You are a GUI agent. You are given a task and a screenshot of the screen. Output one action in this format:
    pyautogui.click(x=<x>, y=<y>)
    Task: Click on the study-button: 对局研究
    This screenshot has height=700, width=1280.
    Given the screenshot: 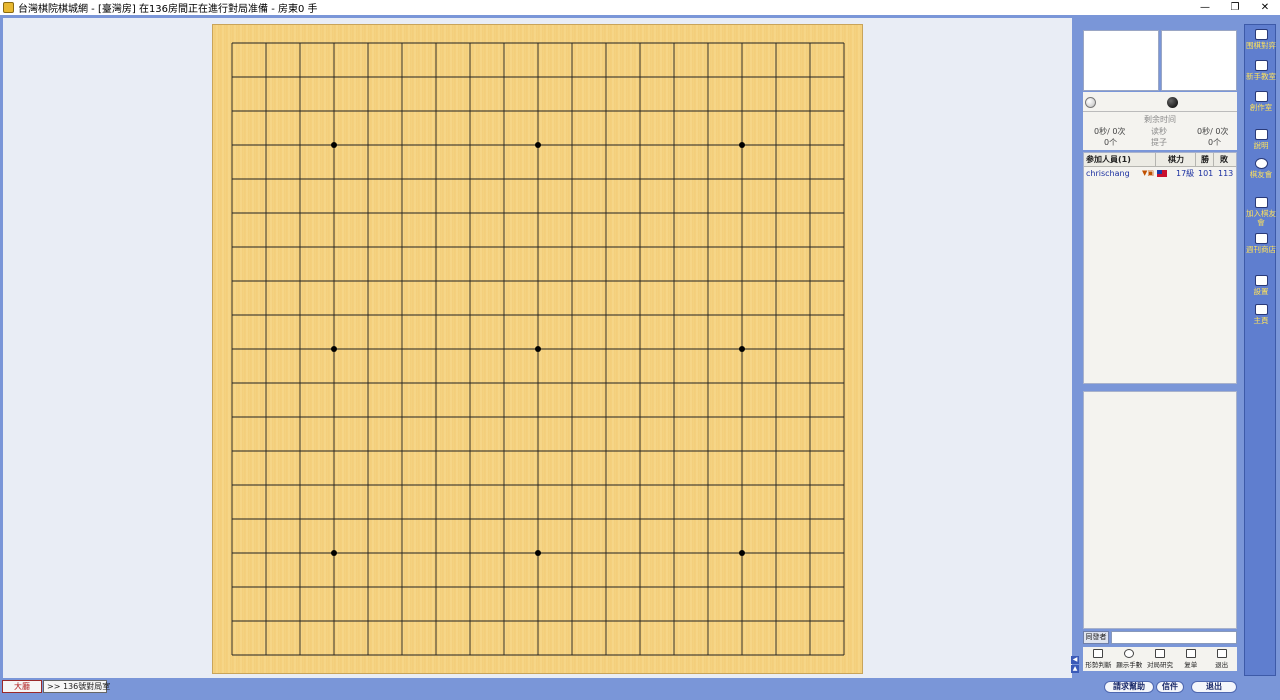 What is the action you would take?
    pyautogui.click(x=1160, y=659)
    